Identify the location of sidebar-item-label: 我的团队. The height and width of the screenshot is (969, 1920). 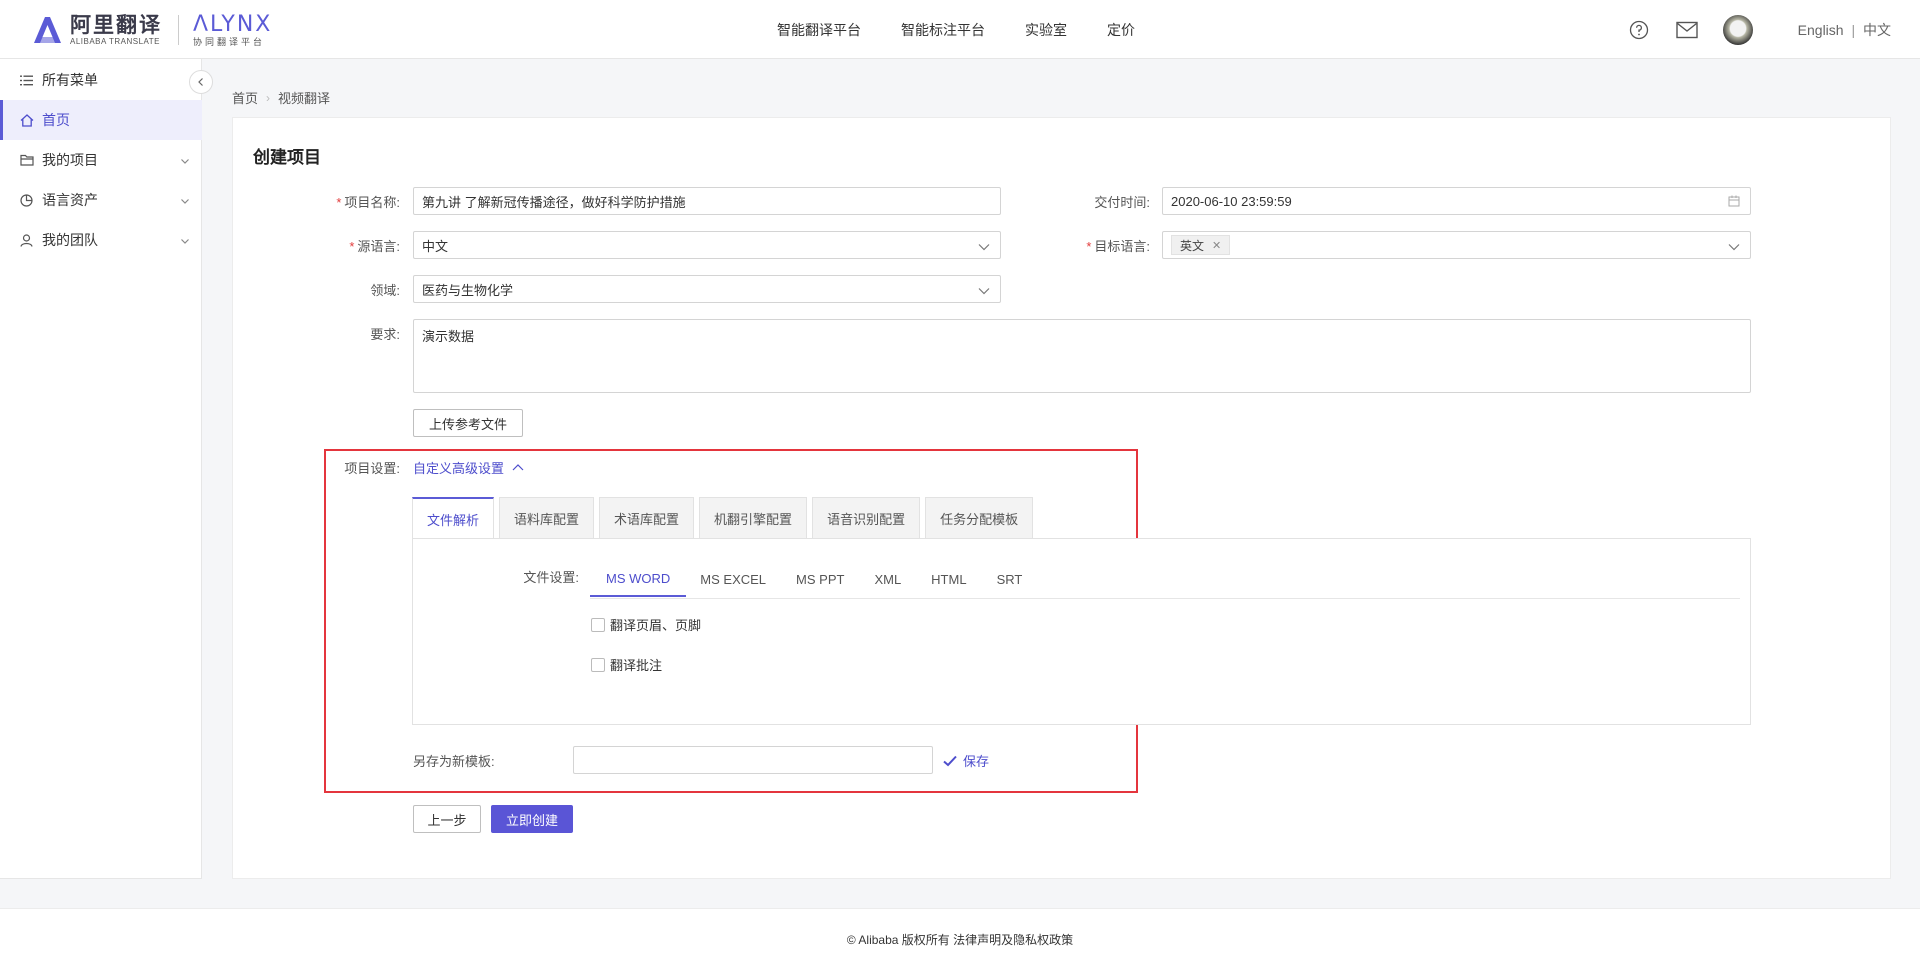
(70, 240).